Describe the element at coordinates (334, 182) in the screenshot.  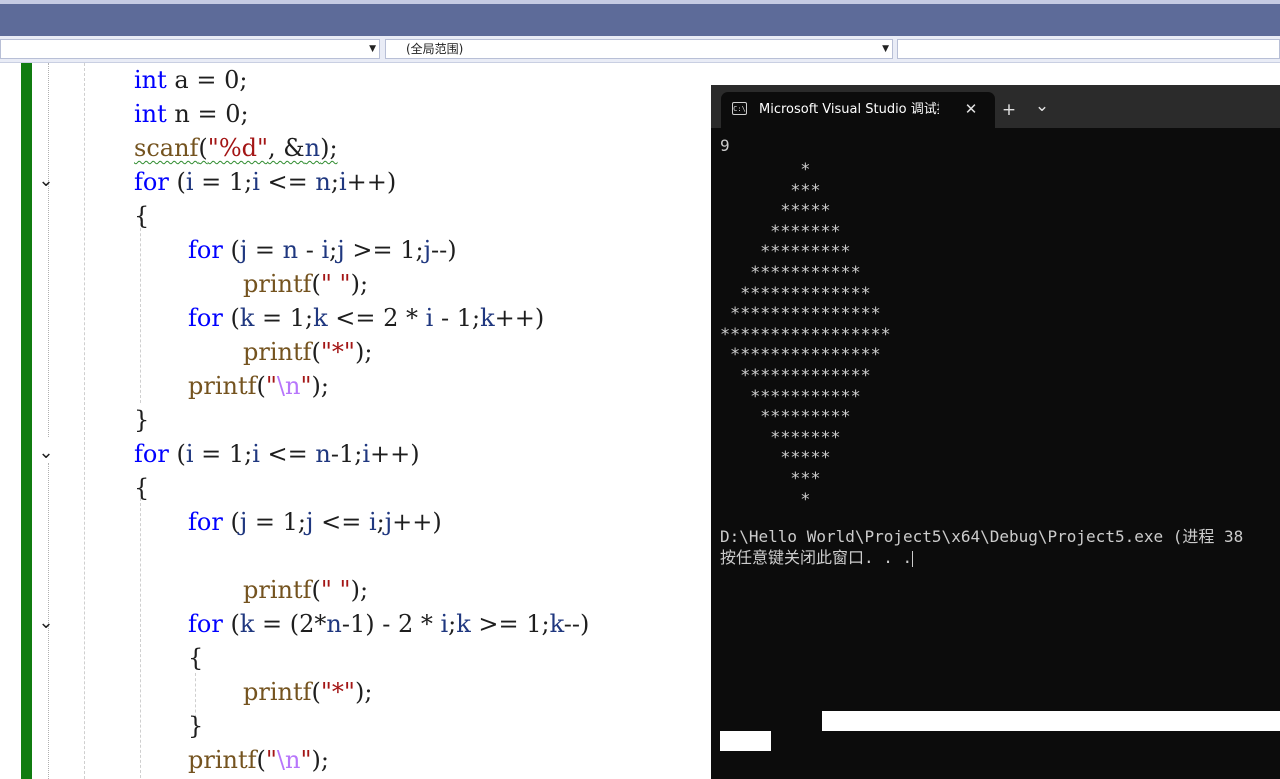
I see `code-text: ;` at that location.